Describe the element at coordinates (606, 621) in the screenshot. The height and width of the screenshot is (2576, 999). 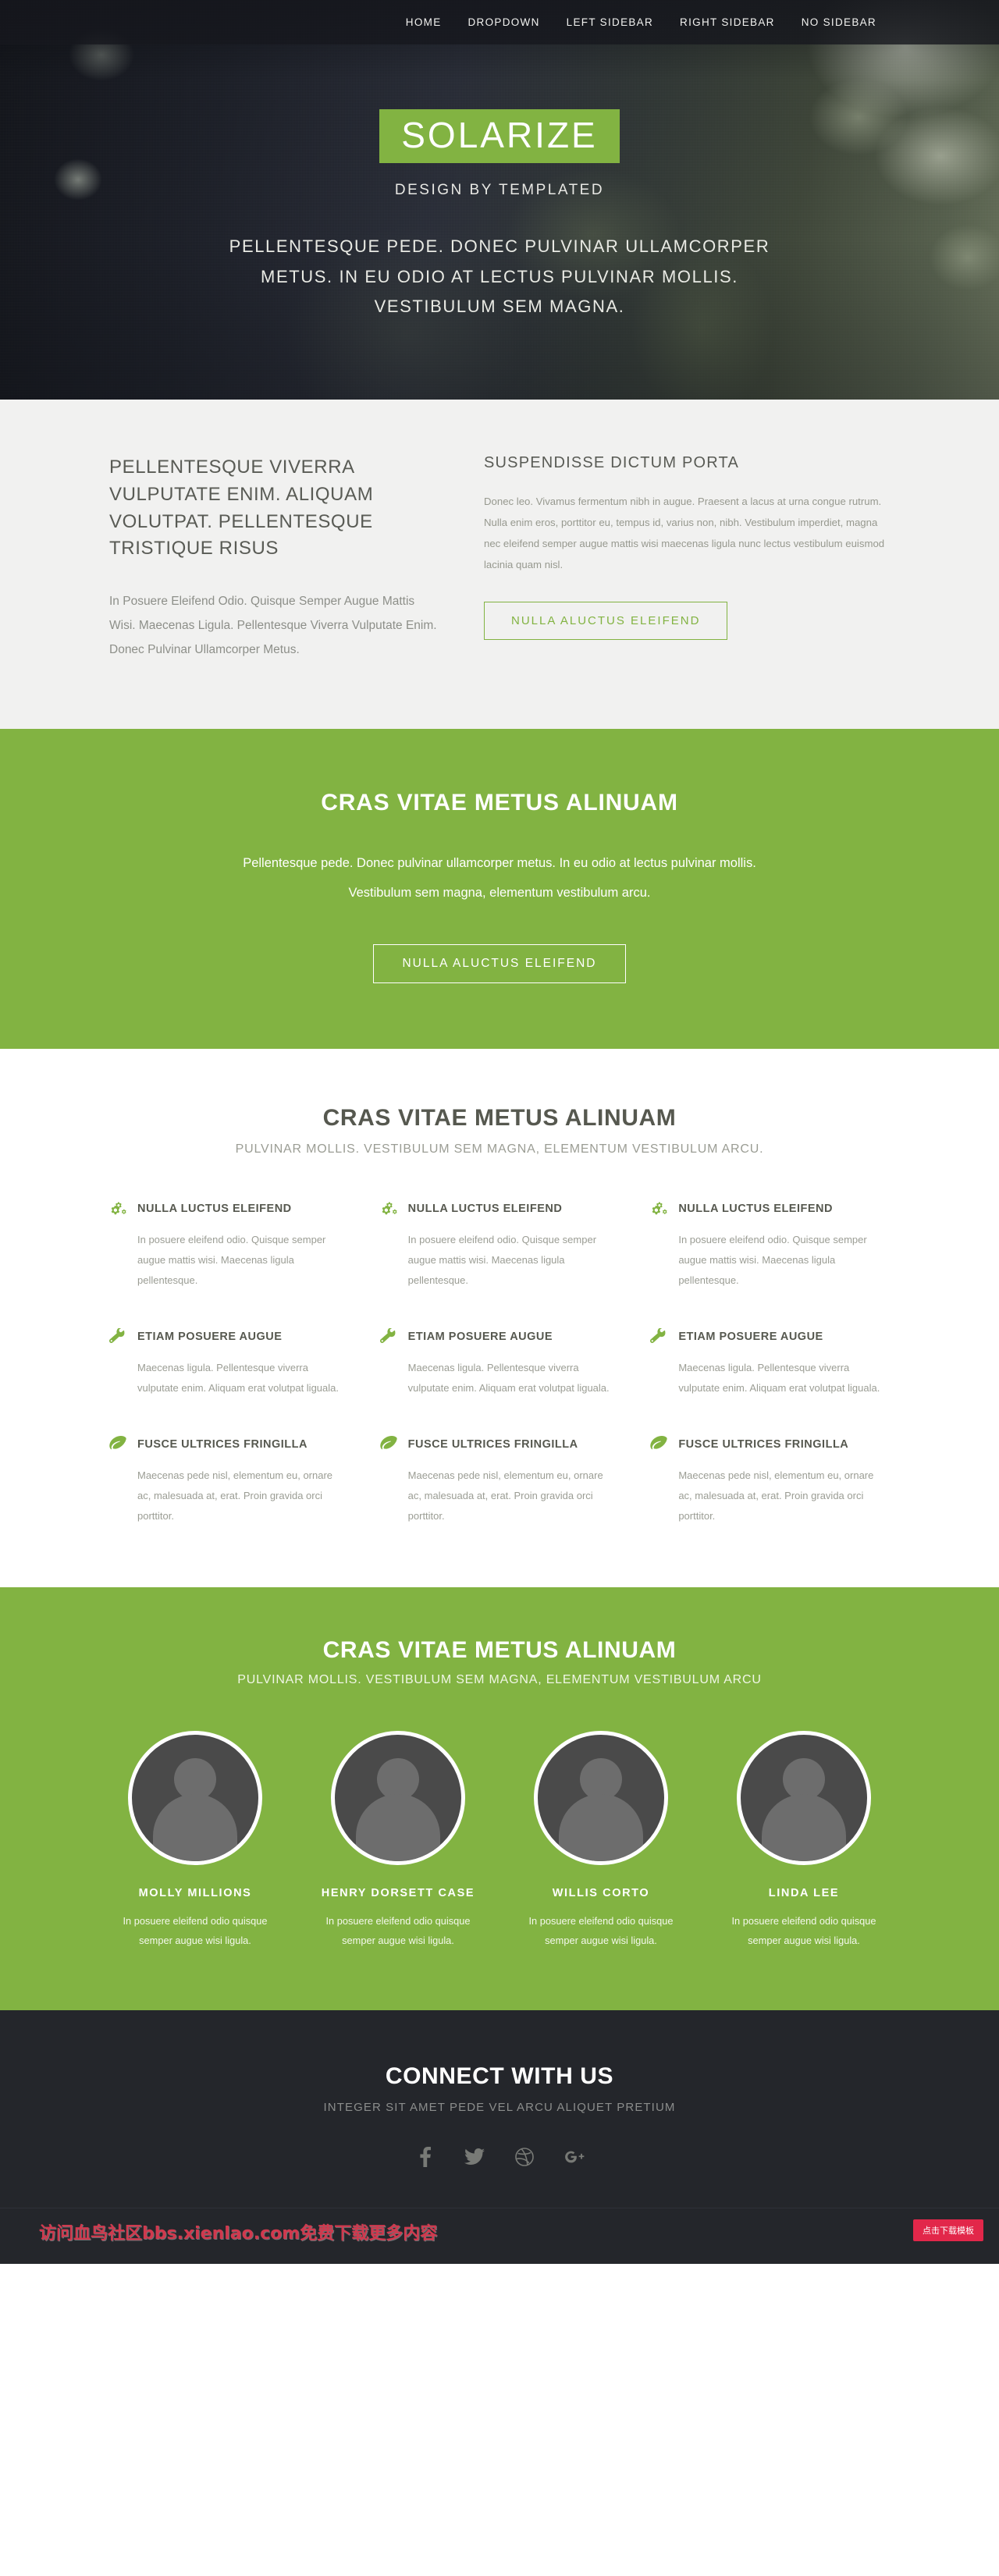
I see `intro-cta-button: NULLA ALUCTUS ELEIFEND` at that location.